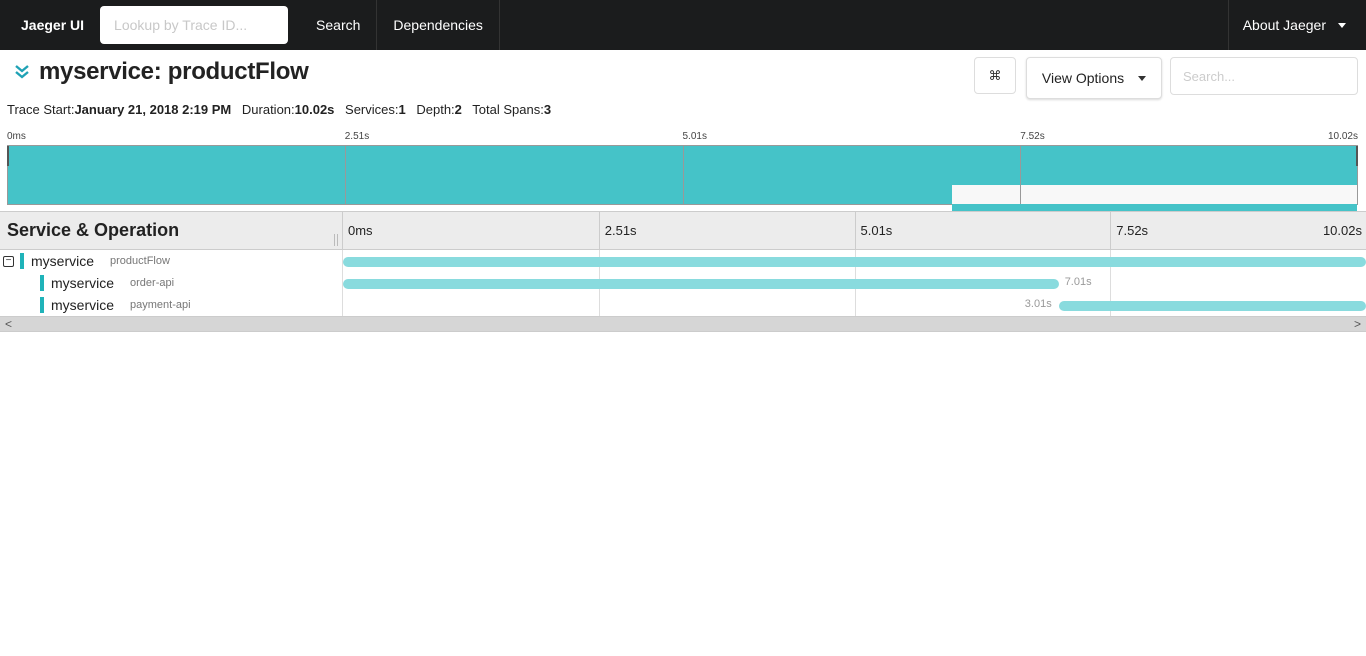  I want to click on span-name-cell: myservice payment-api, so click(171, 305).